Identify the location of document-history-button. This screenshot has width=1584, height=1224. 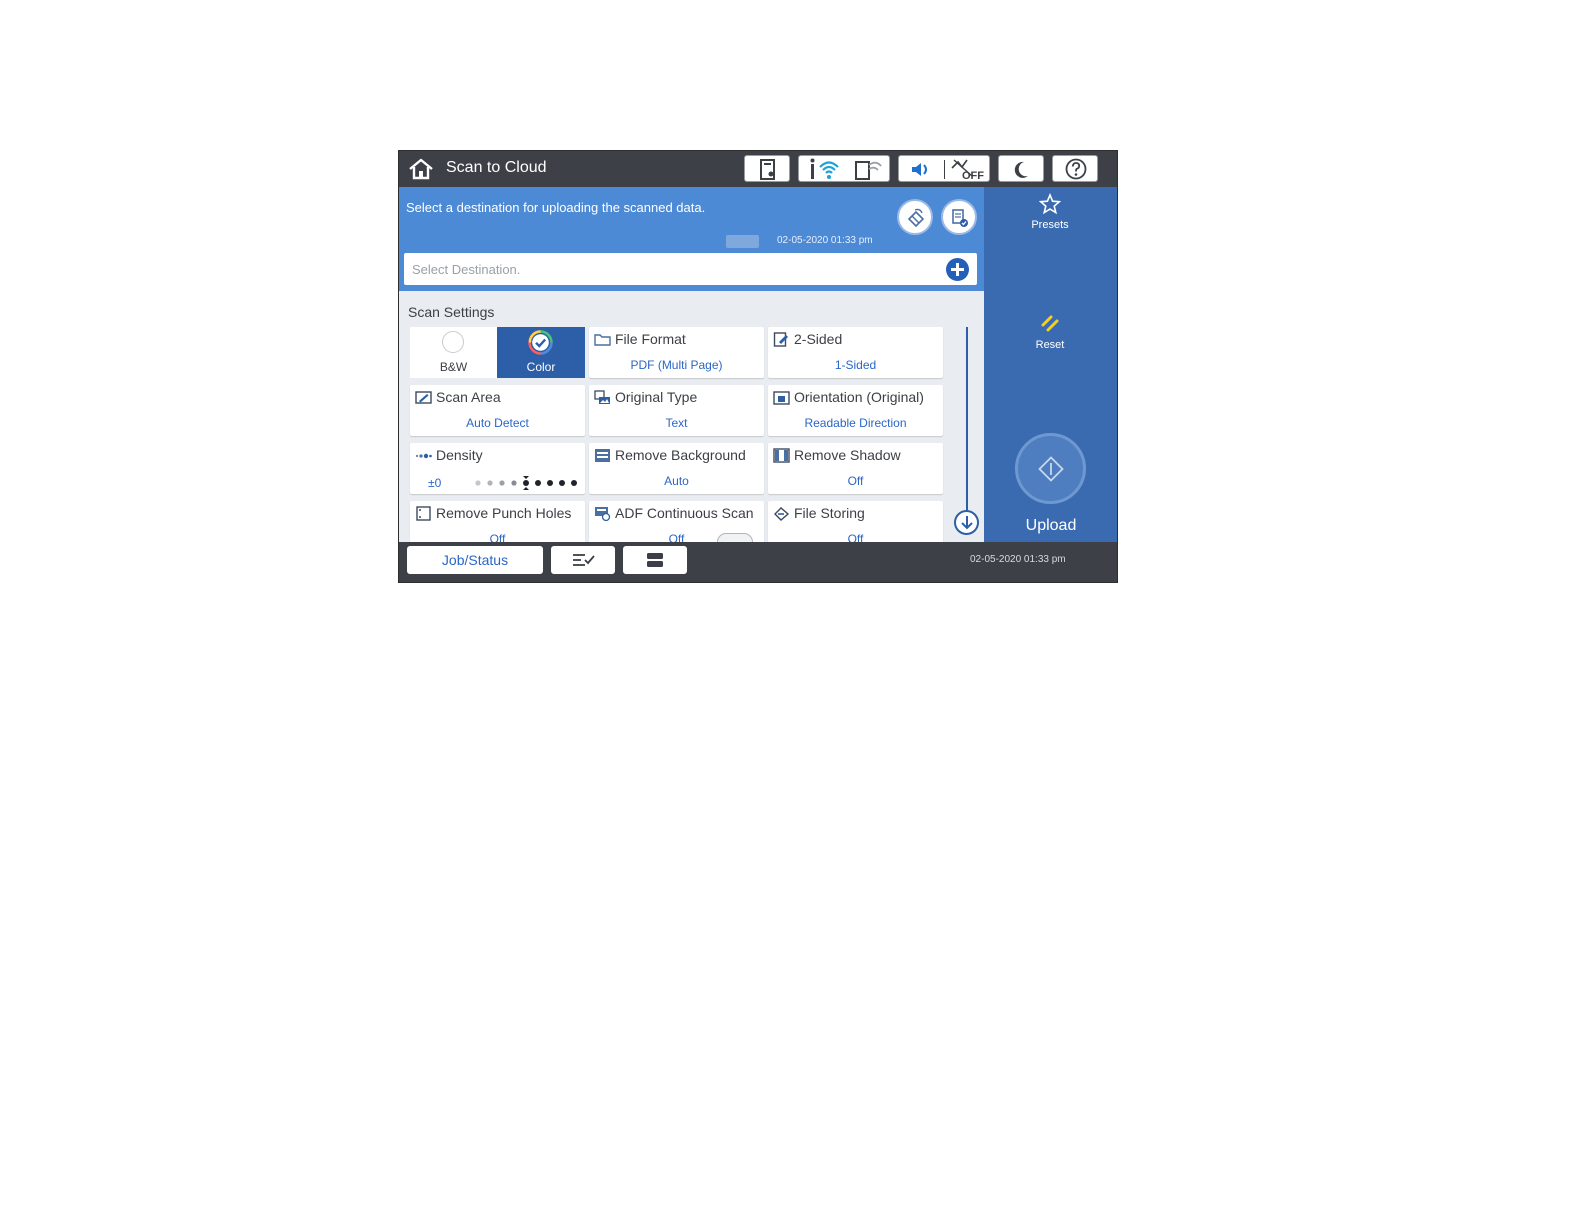
(959, 217).